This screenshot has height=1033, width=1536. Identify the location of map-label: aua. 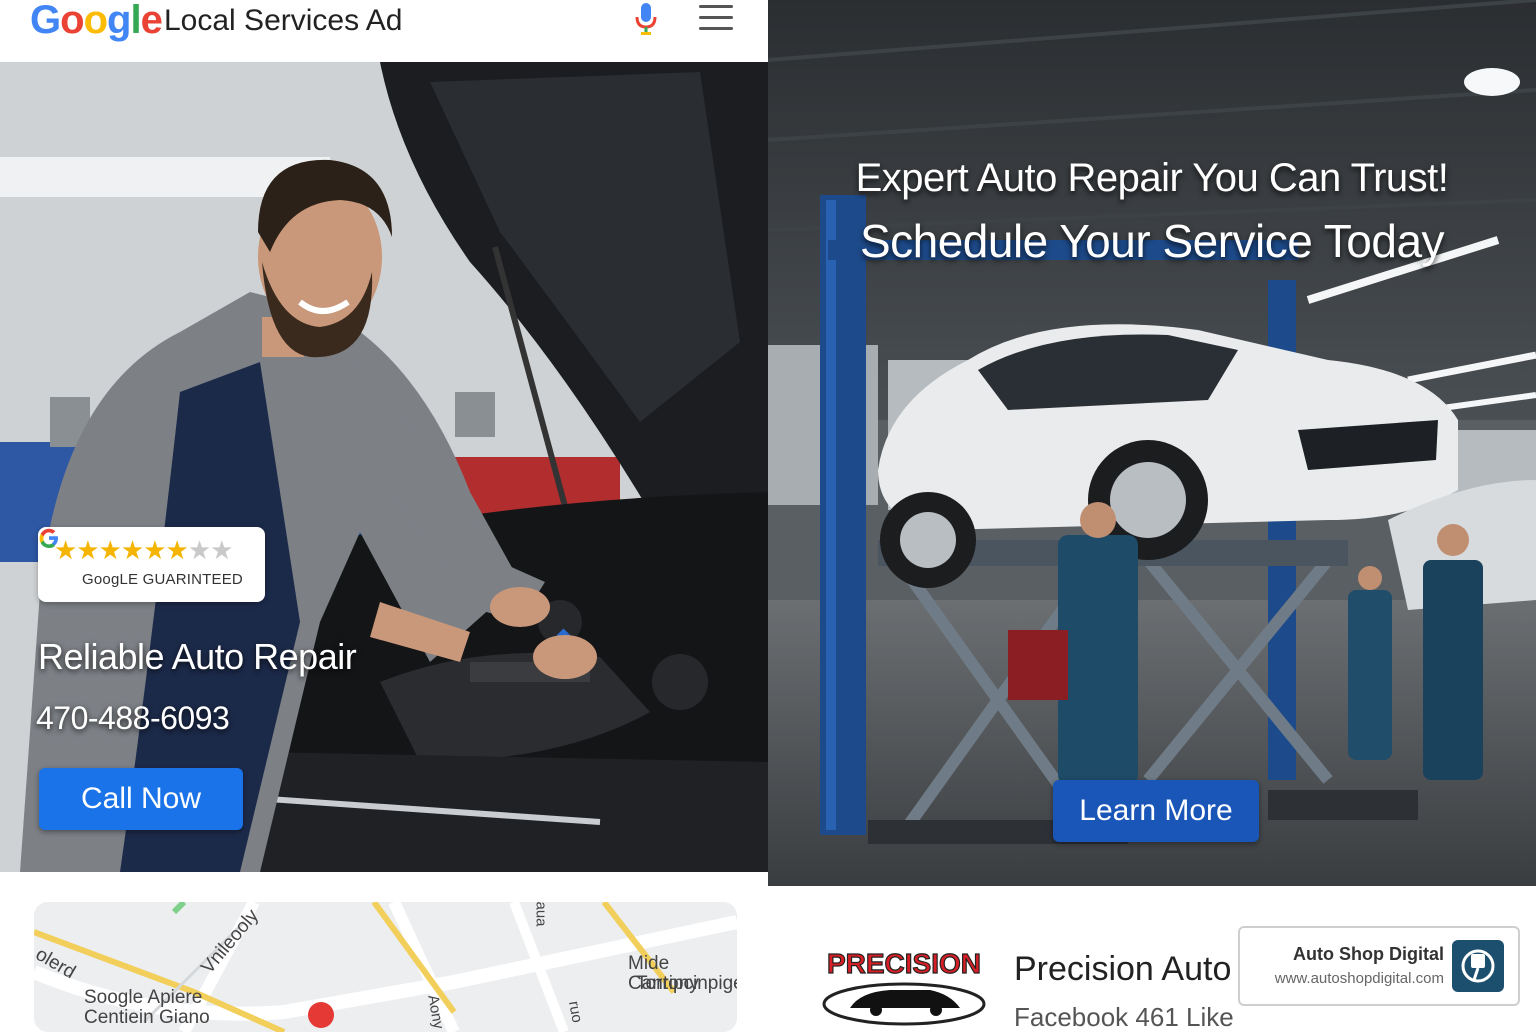
(541, 914).